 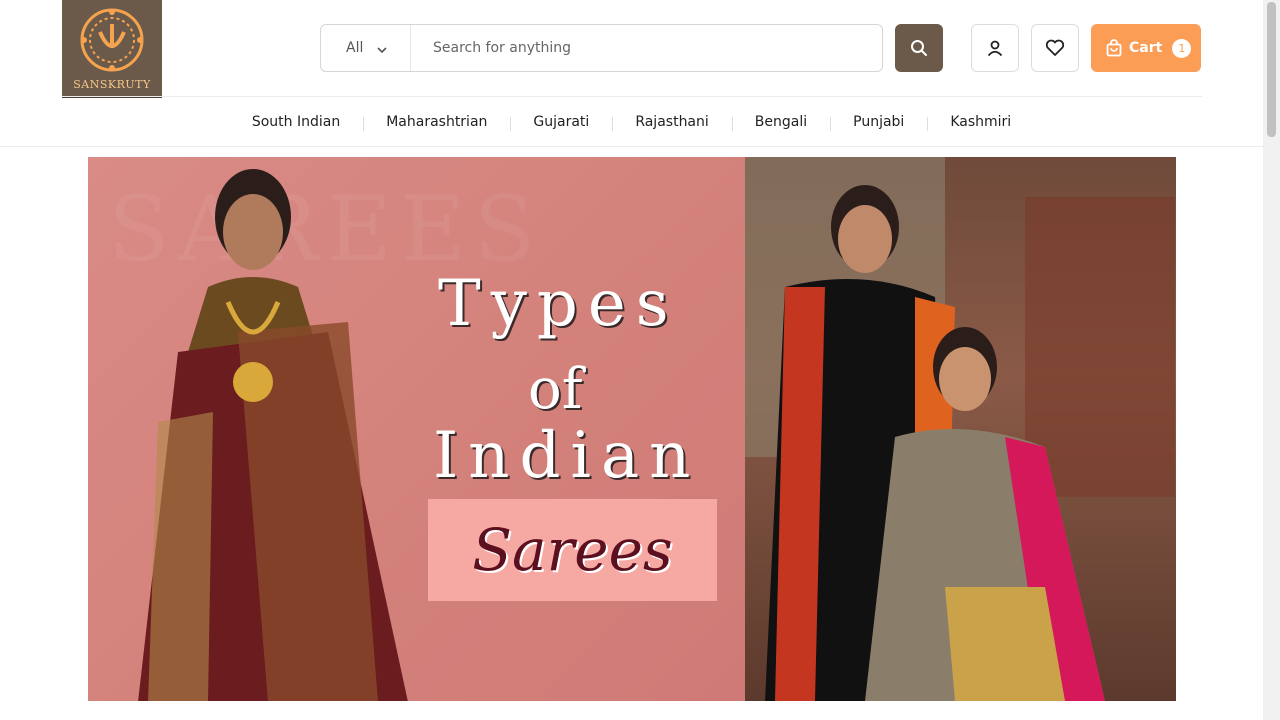 I want to click on user-icon, so click(x=995, y=48).